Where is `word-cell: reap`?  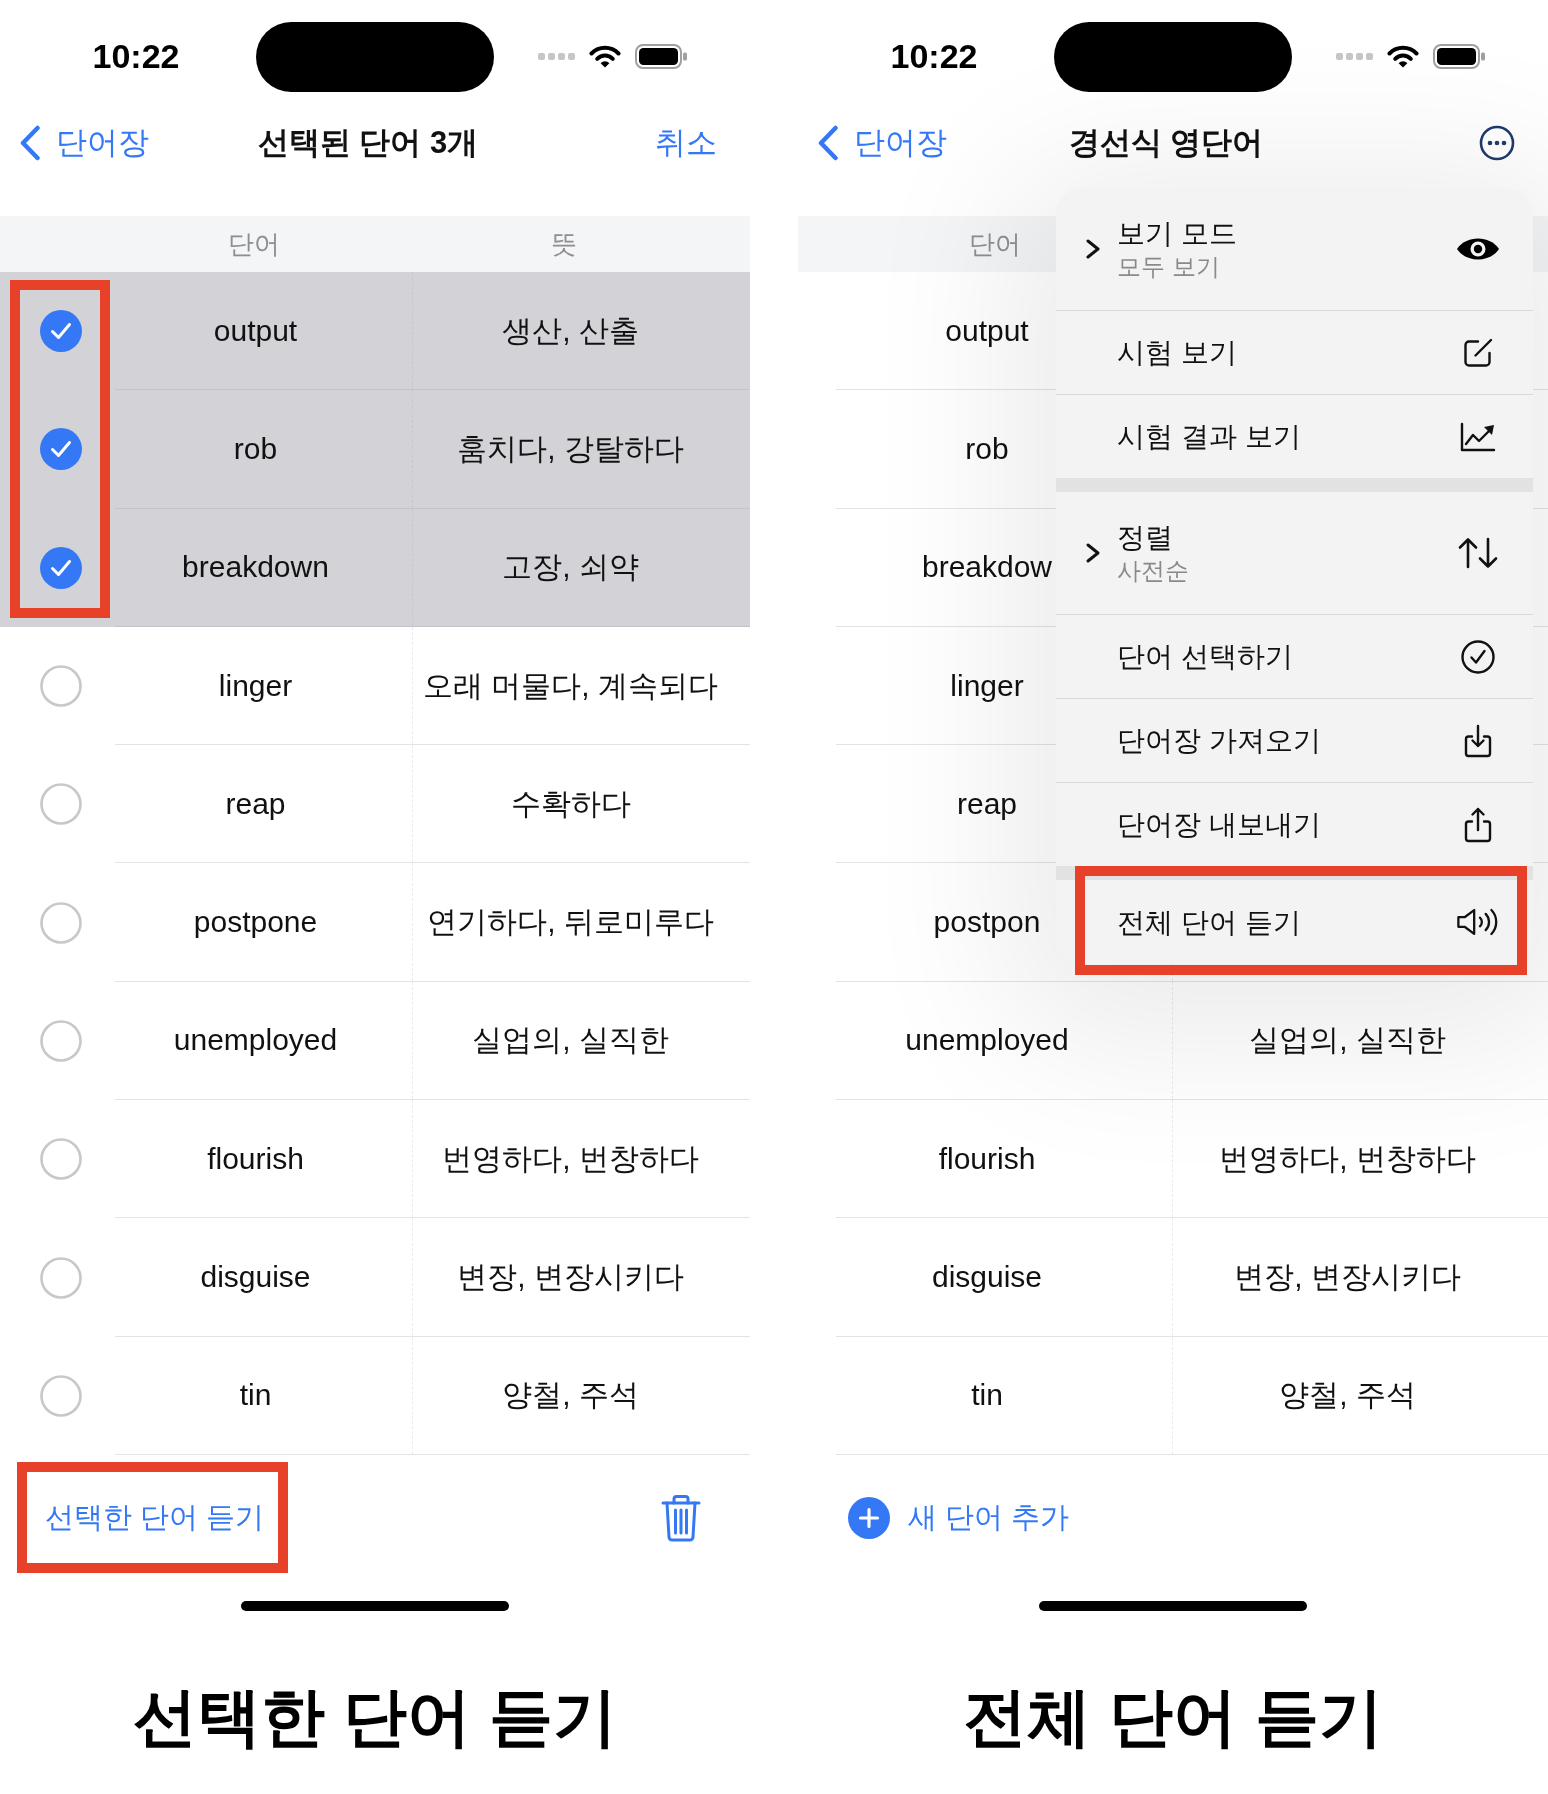
word-cell: reap is located at coordinates (264, 804).